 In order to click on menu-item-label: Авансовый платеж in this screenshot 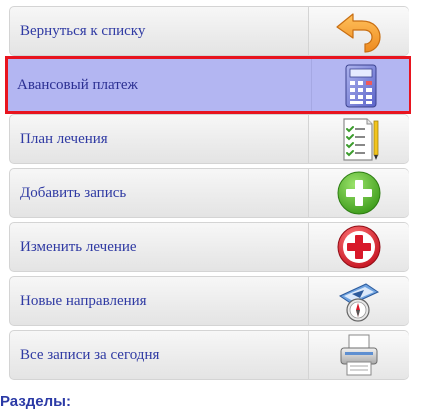, I will do `click(77, 85)`.